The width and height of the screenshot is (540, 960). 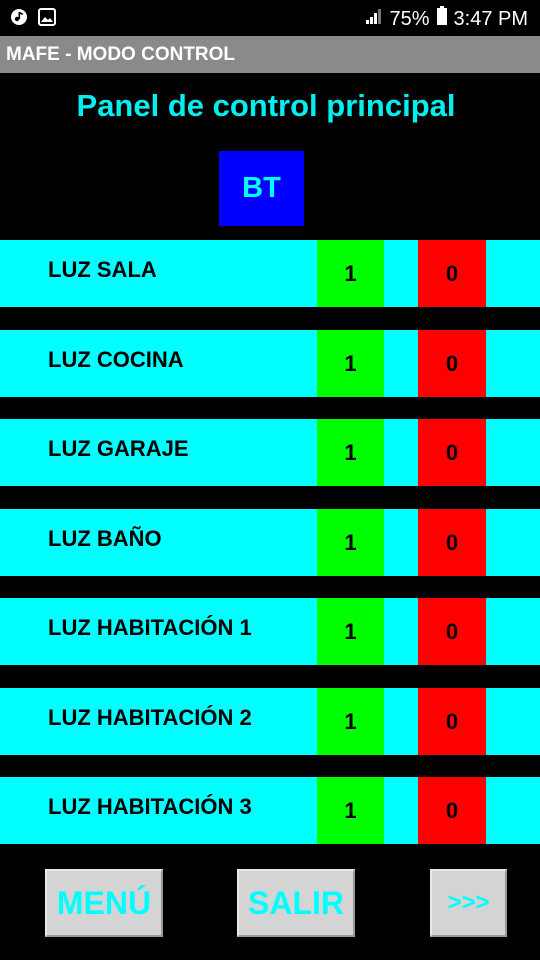 What do you see at coordinates (374, 19) in the screenshot?
I see `signal-icon` at bounding box center [374, 19].